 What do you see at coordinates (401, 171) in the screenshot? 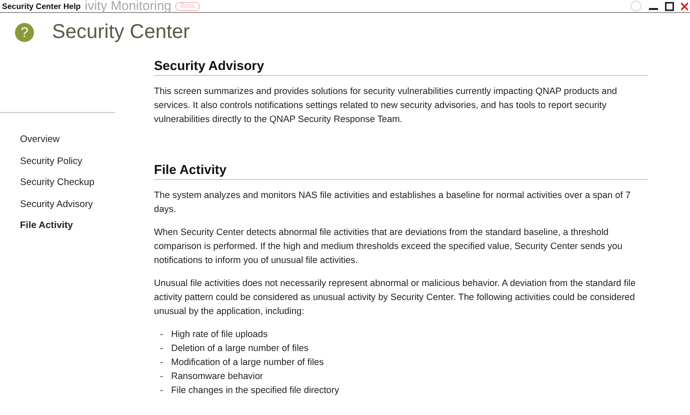
I see `section-heading: File Activity` at bounding box center [401, 171].